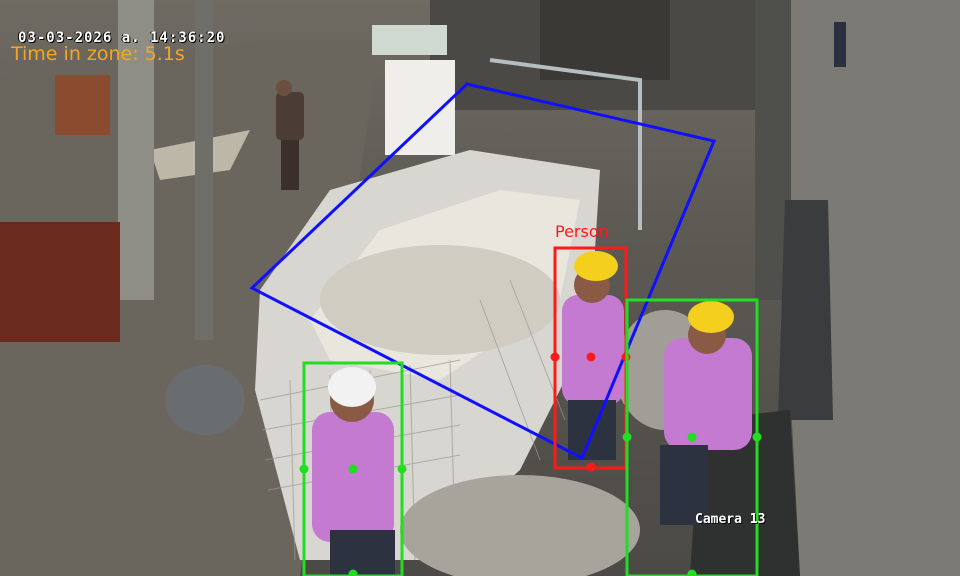 The height and width of the screenshot is (576, 960). Describe the element at coordinates (582, 231) in the screenshot. I see `detection-label: Person` at that location.